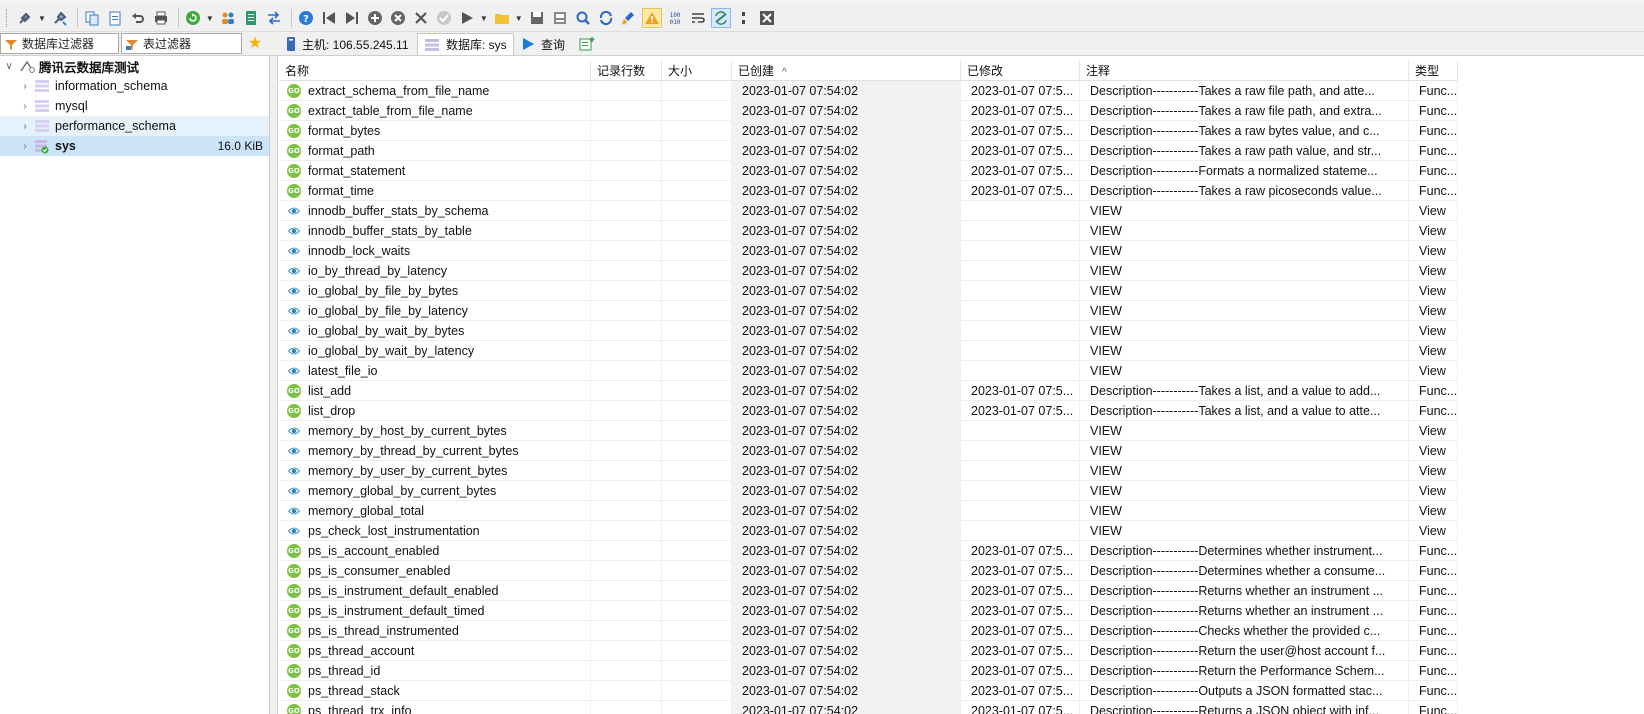 Image resolution: width=1644 pixels, height=714 pixels. What do you see at coordinates (435, 451) in the screenshot?
I see `cell-name: memory_by_thread_by_current_bytes` at bounding box center [435, 451].